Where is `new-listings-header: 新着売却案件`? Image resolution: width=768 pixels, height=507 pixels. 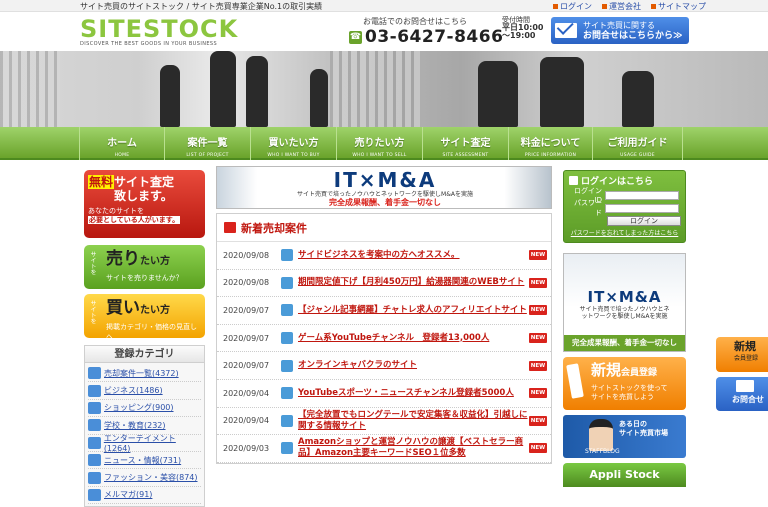
new-listings-header: 新着売却案件 is located at coordinates (384, 228).